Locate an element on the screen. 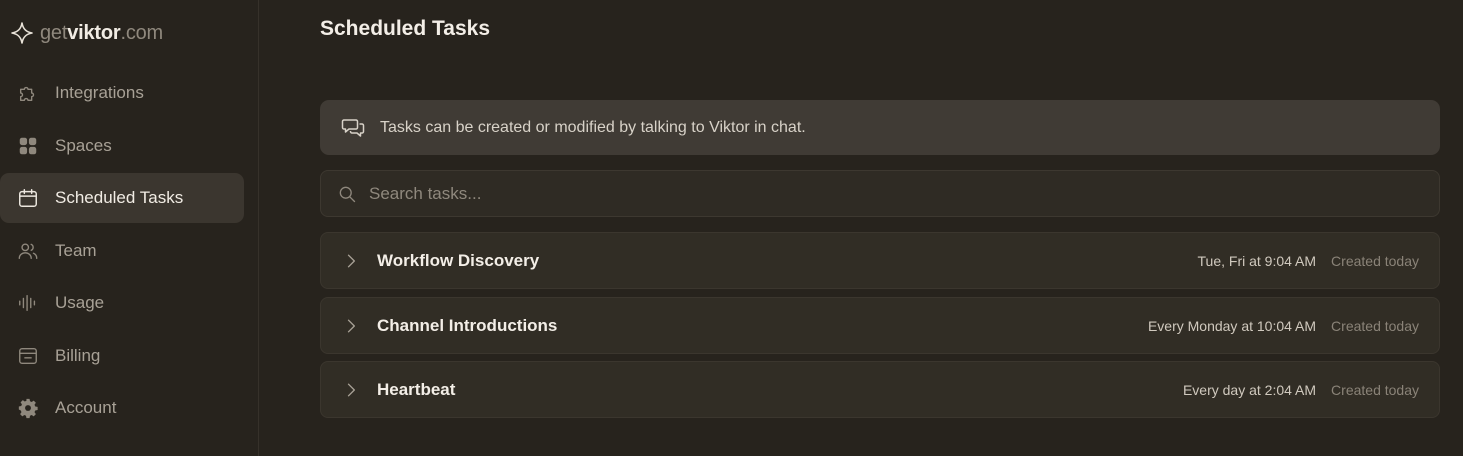 The width and height of the screenshot is (1463, 456). task-schedule: Every day at 2:04 AM is located at coordinates (1249, 389).